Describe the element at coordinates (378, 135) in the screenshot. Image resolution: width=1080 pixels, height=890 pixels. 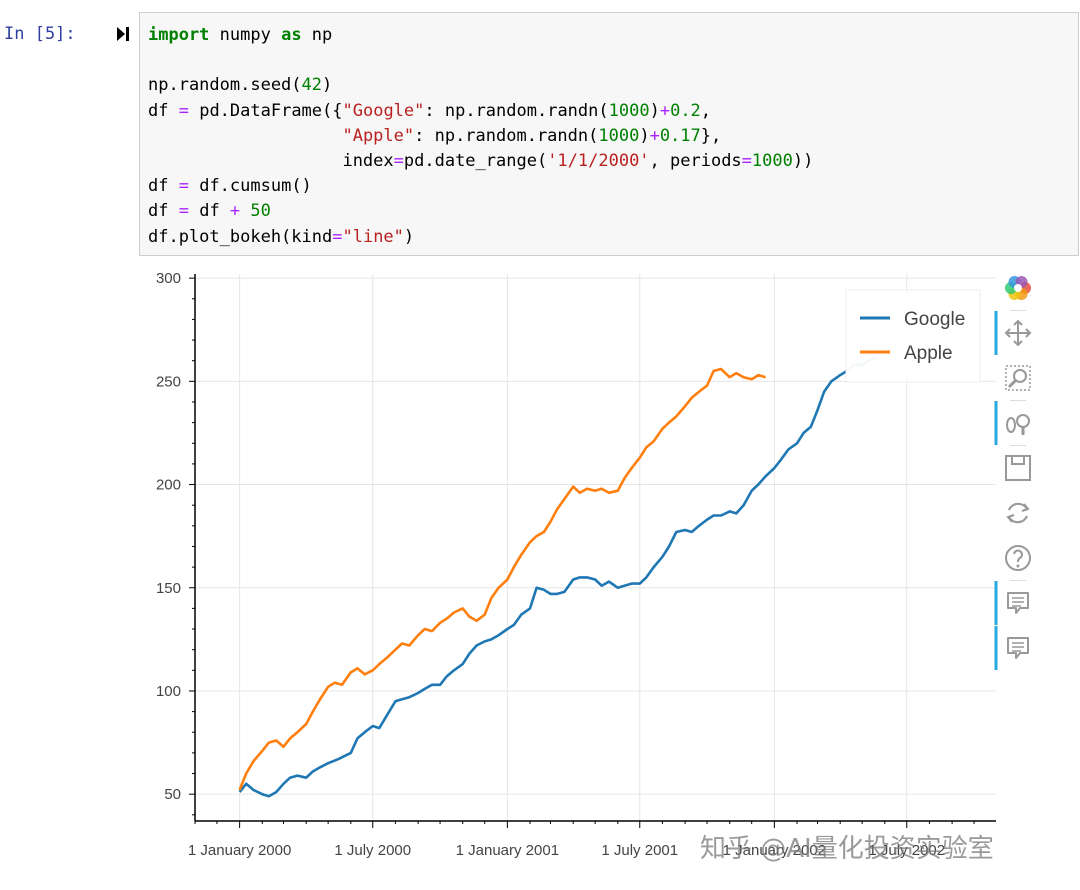
I see `code-token: "Apple"` at that location.